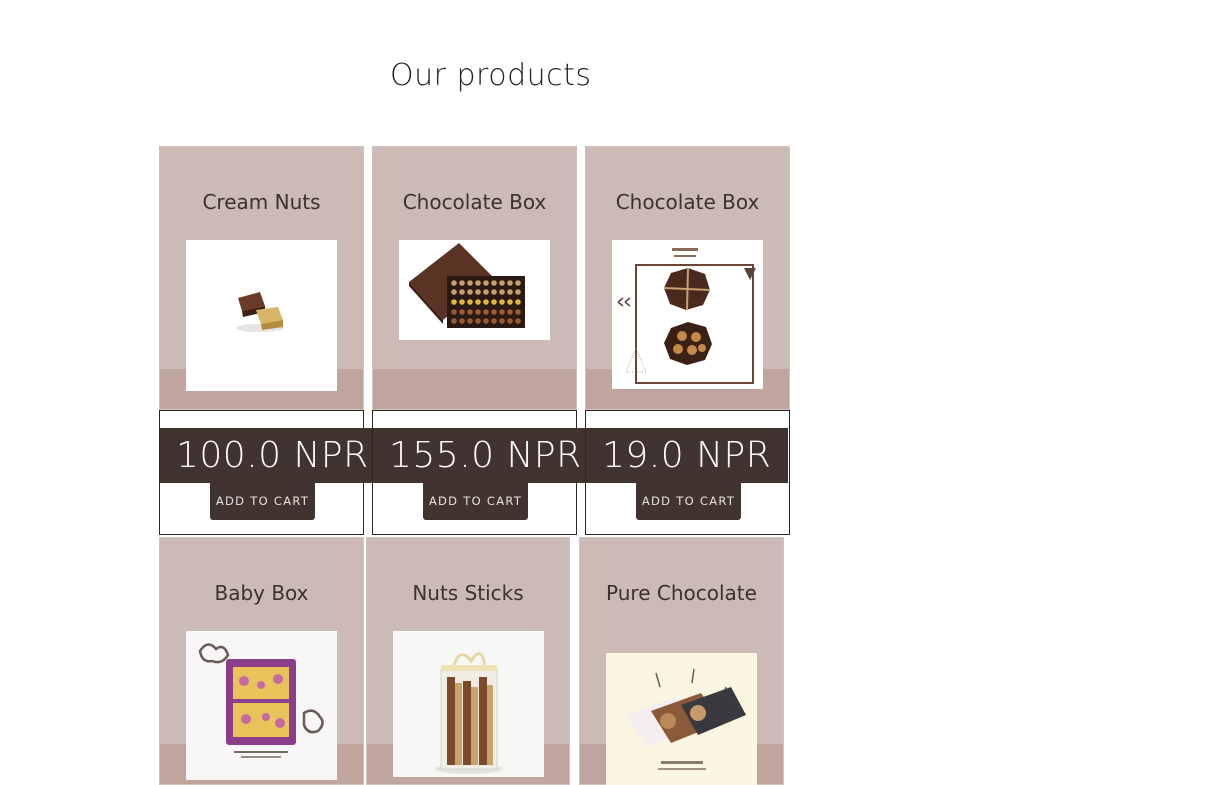 The image size is (1212, 785). I want to click on nuts-sticks-image, so click(468, 704).